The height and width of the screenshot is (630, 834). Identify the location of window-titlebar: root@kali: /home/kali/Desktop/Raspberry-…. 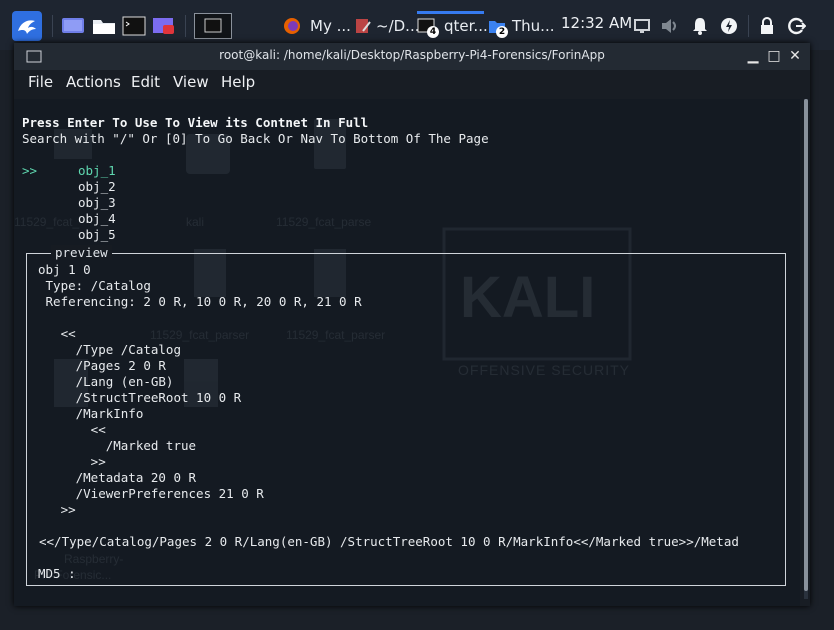
(412, 56).